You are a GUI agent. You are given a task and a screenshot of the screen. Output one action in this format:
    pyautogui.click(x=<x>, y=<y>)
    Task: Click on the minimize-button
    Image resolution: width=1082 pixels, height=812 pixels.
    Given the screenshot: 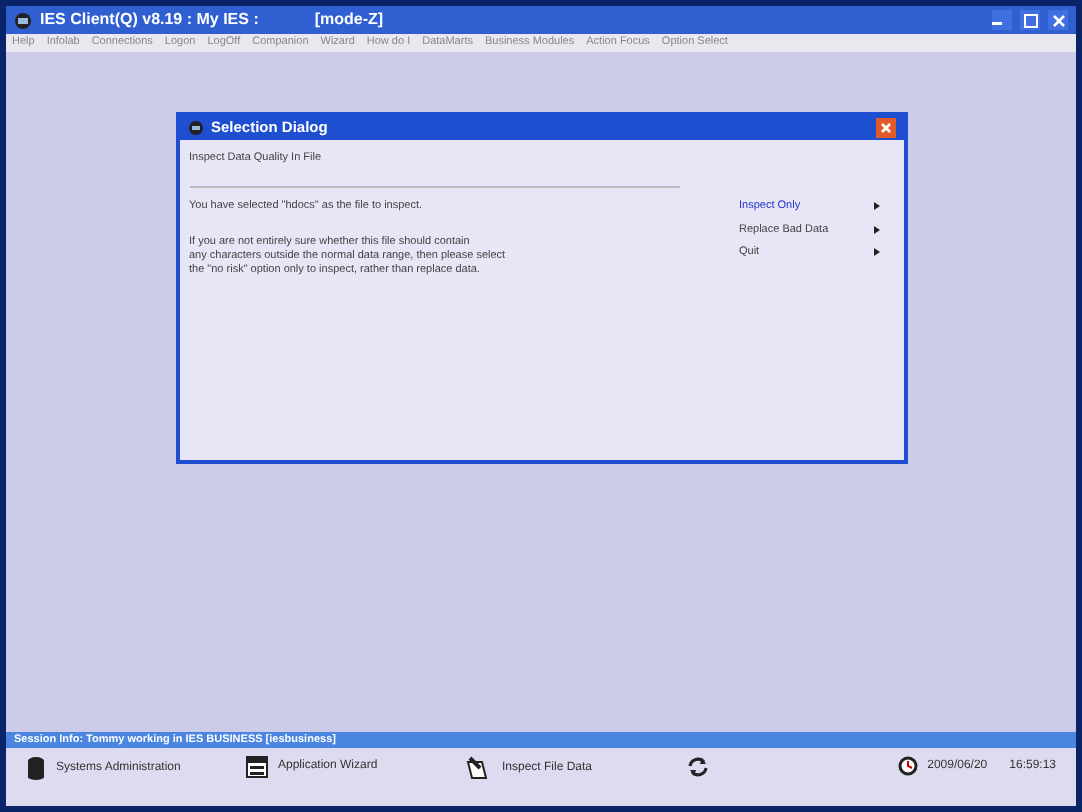 What is the action you would take?
    pyautogui.click(x=1002, y=20)
    